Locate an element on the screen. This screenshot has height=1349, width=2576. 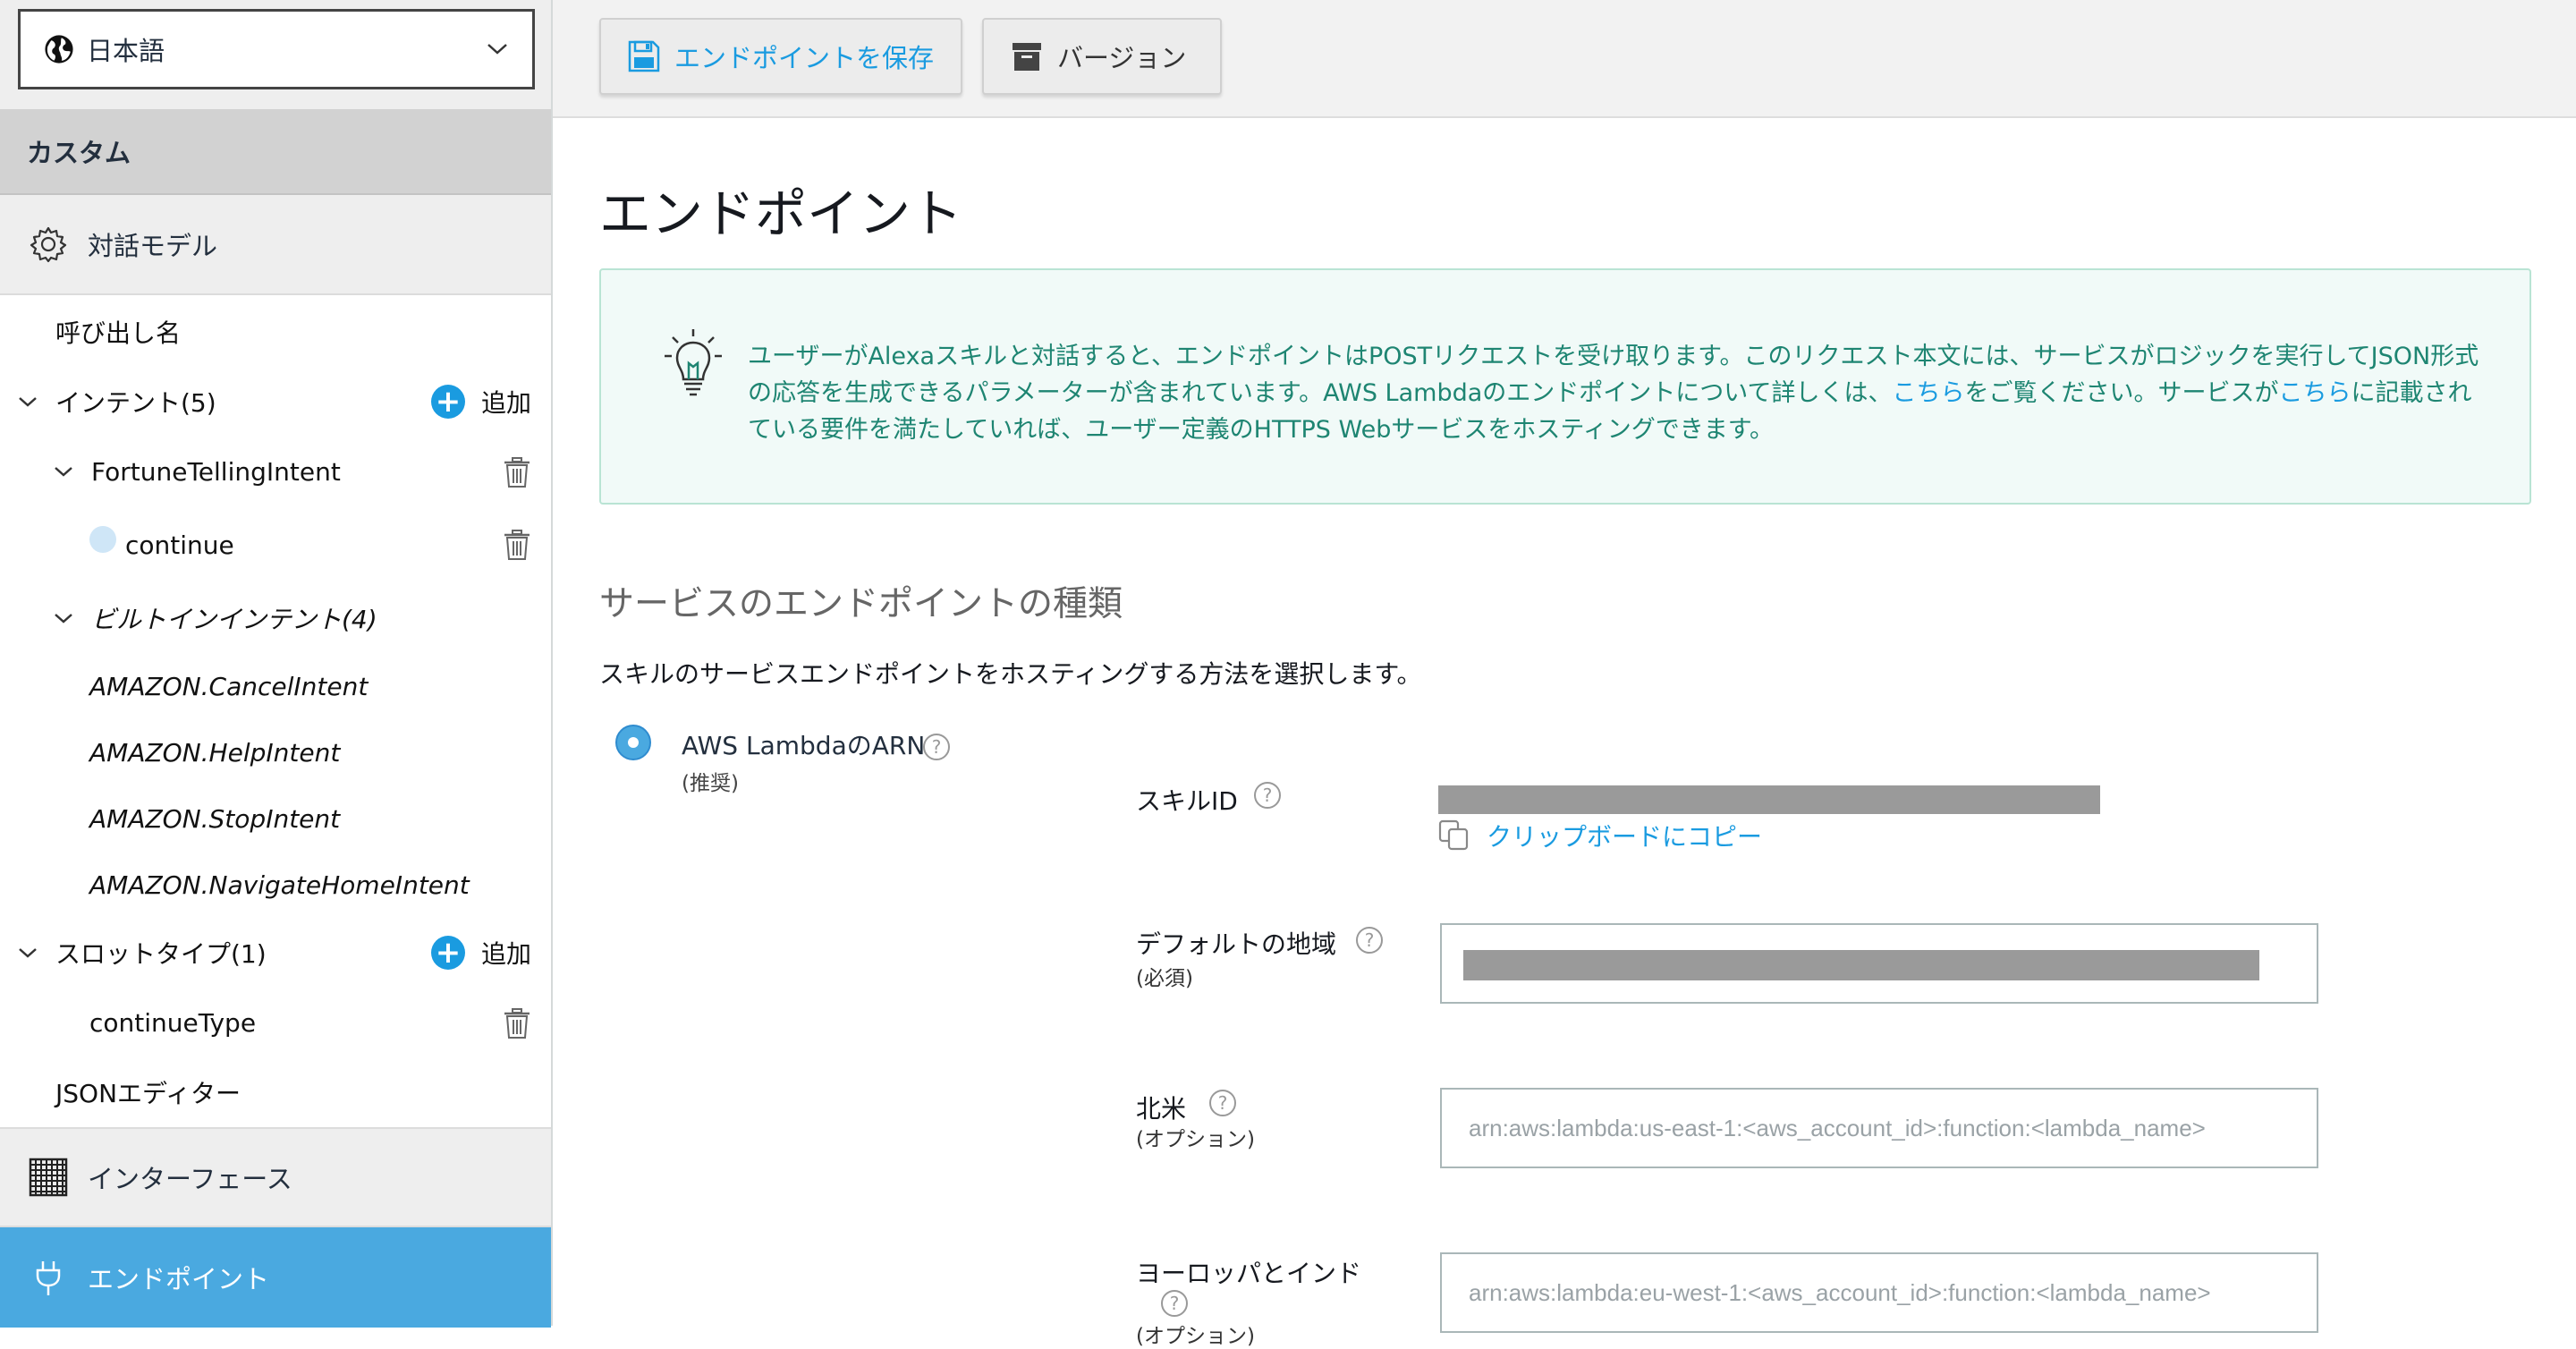
sidebar-item-intents: インテント(5) + 追加 is located at coordinates (275, 402).